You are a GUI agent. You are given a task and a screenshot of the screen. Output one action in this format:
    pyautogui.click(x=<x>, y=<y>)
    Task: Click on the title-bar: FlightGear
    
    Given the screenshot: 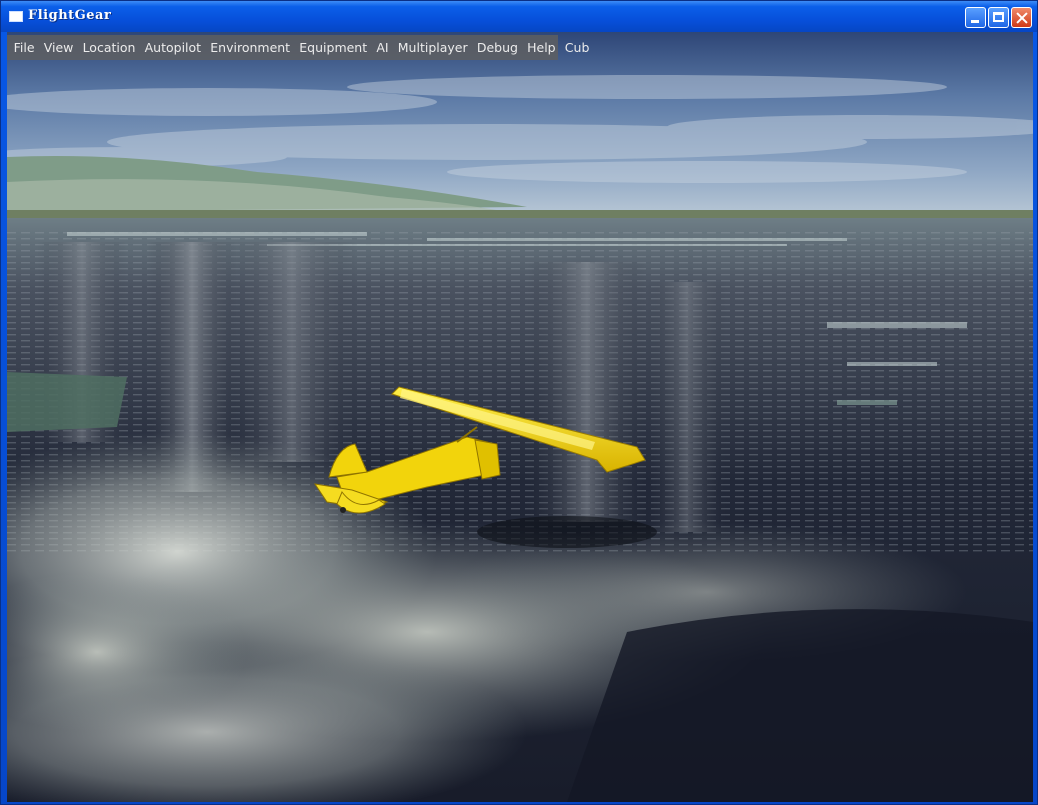 What is the action you would take?
    pyautogui.click(x=519, y=16)
    